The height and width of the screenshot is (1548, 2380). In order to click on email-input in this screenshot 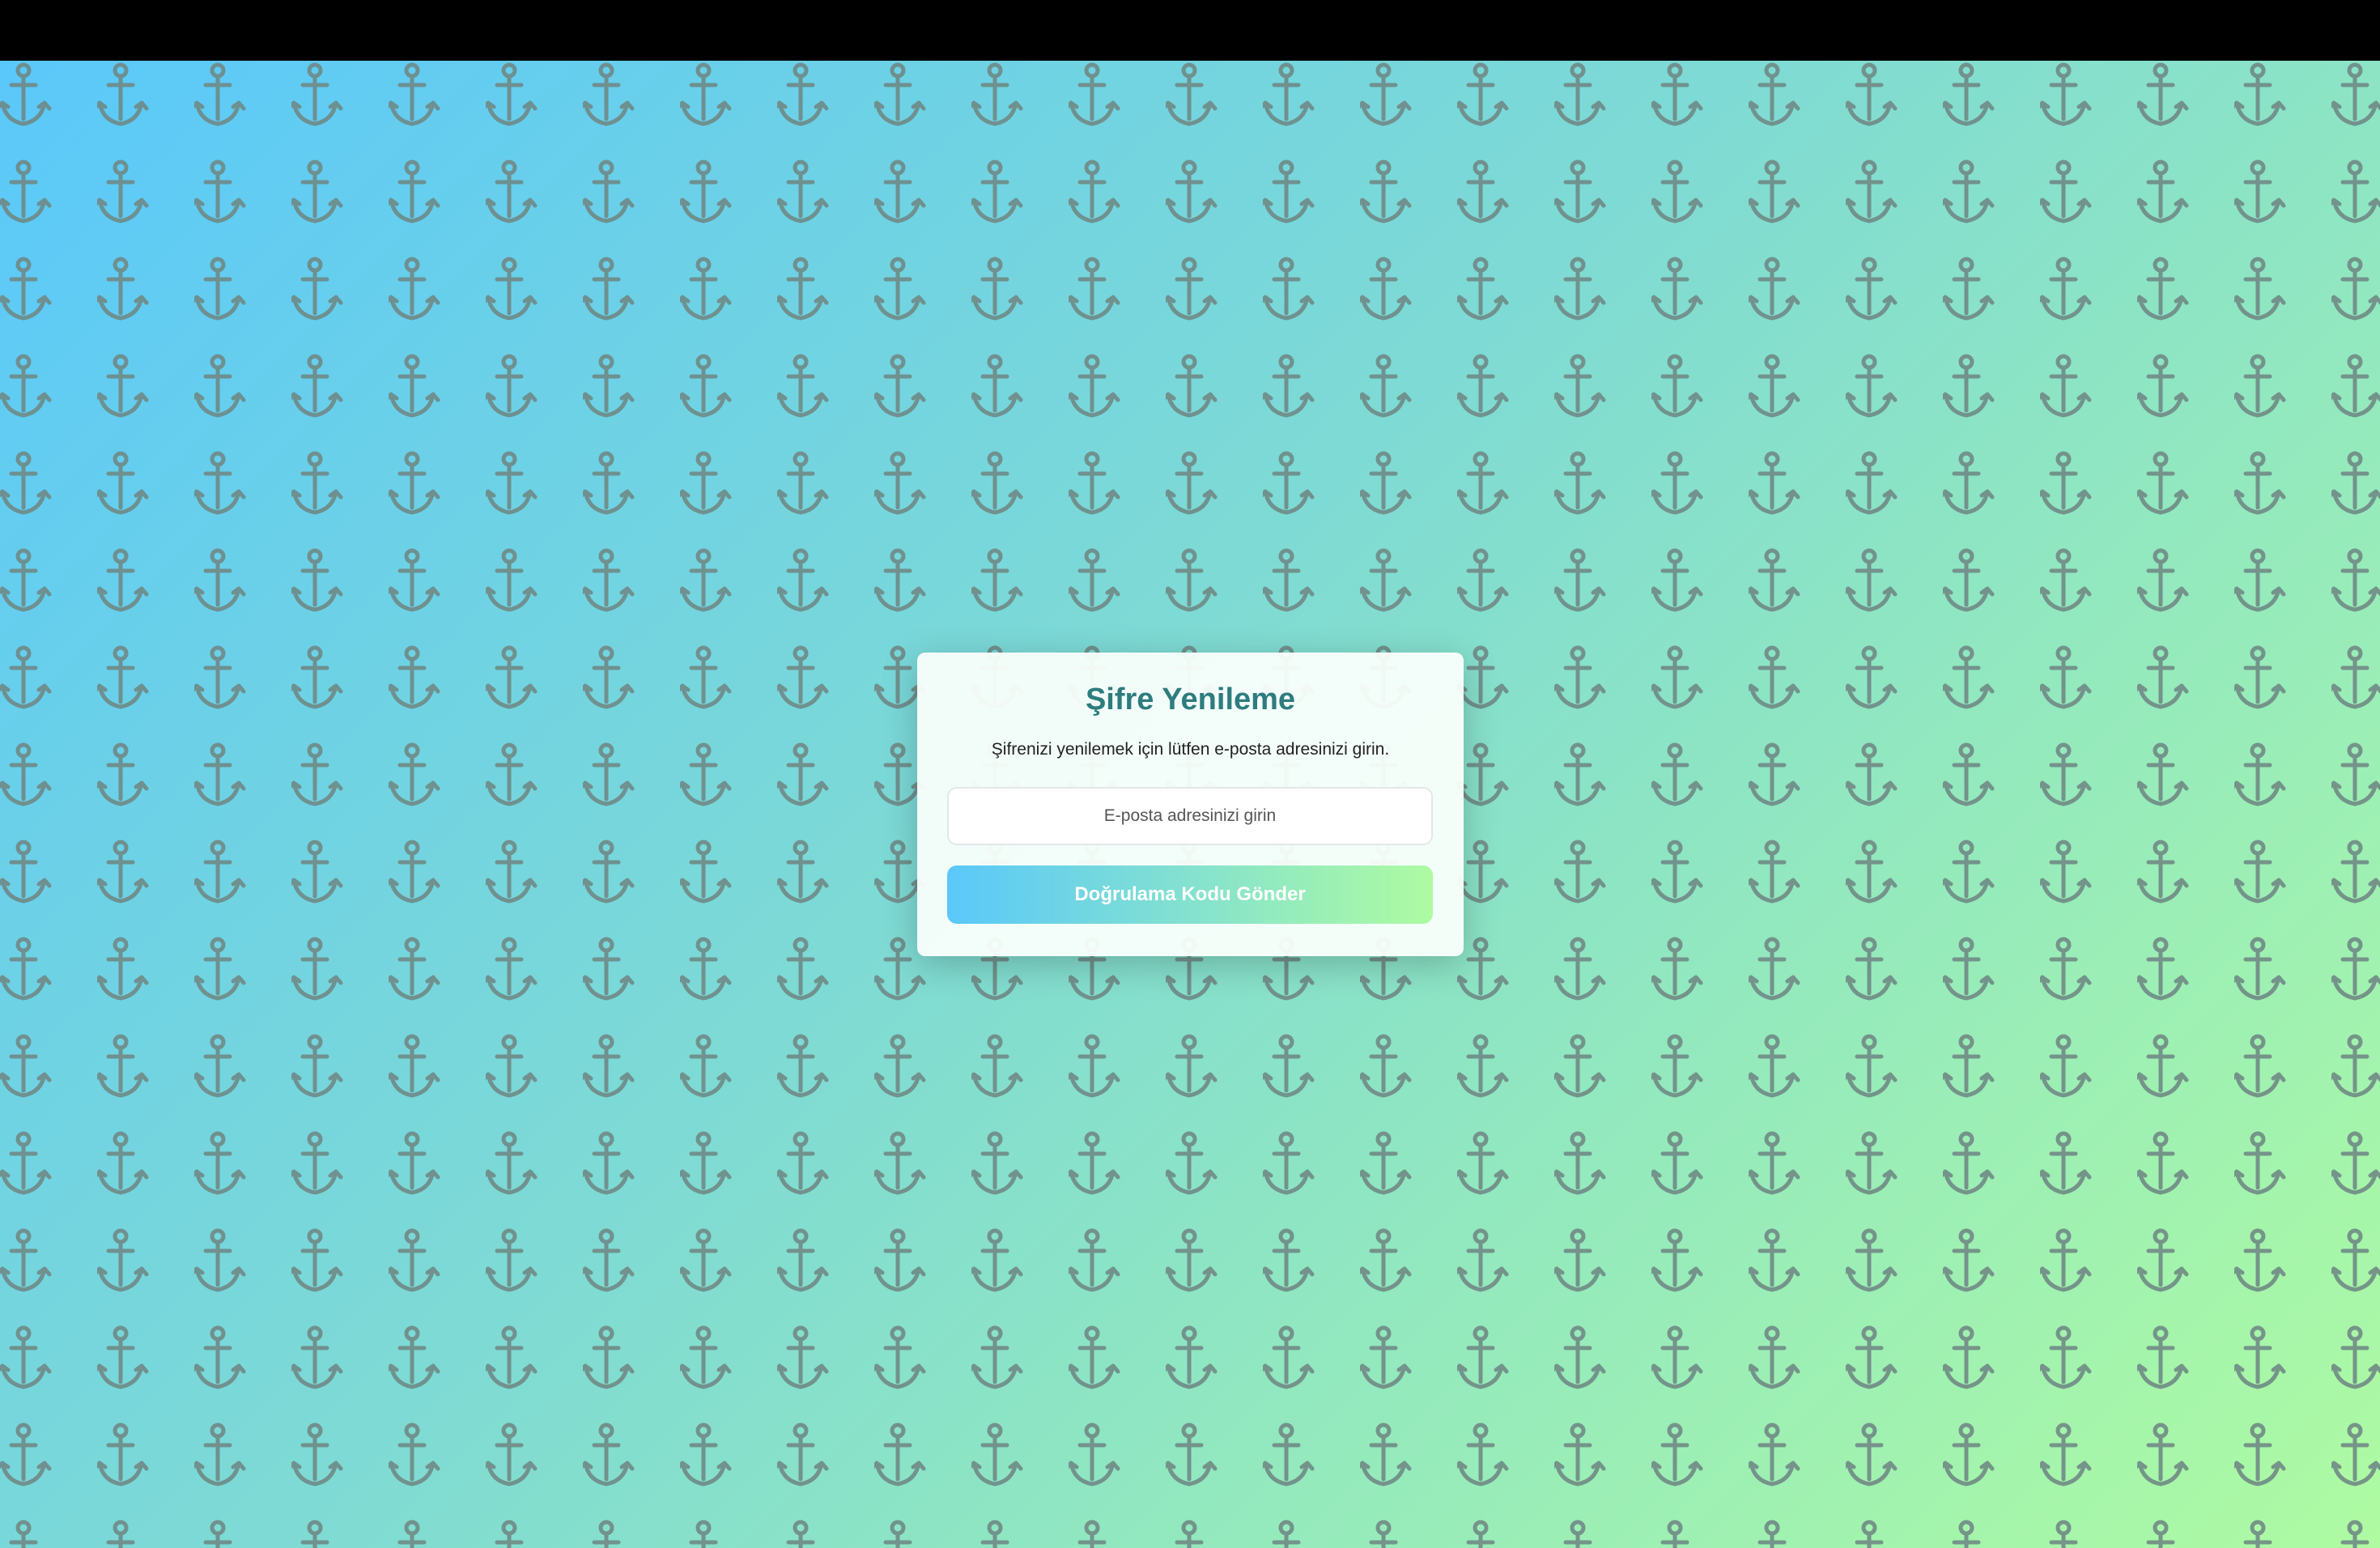, I will do `click(1190, 816)`.